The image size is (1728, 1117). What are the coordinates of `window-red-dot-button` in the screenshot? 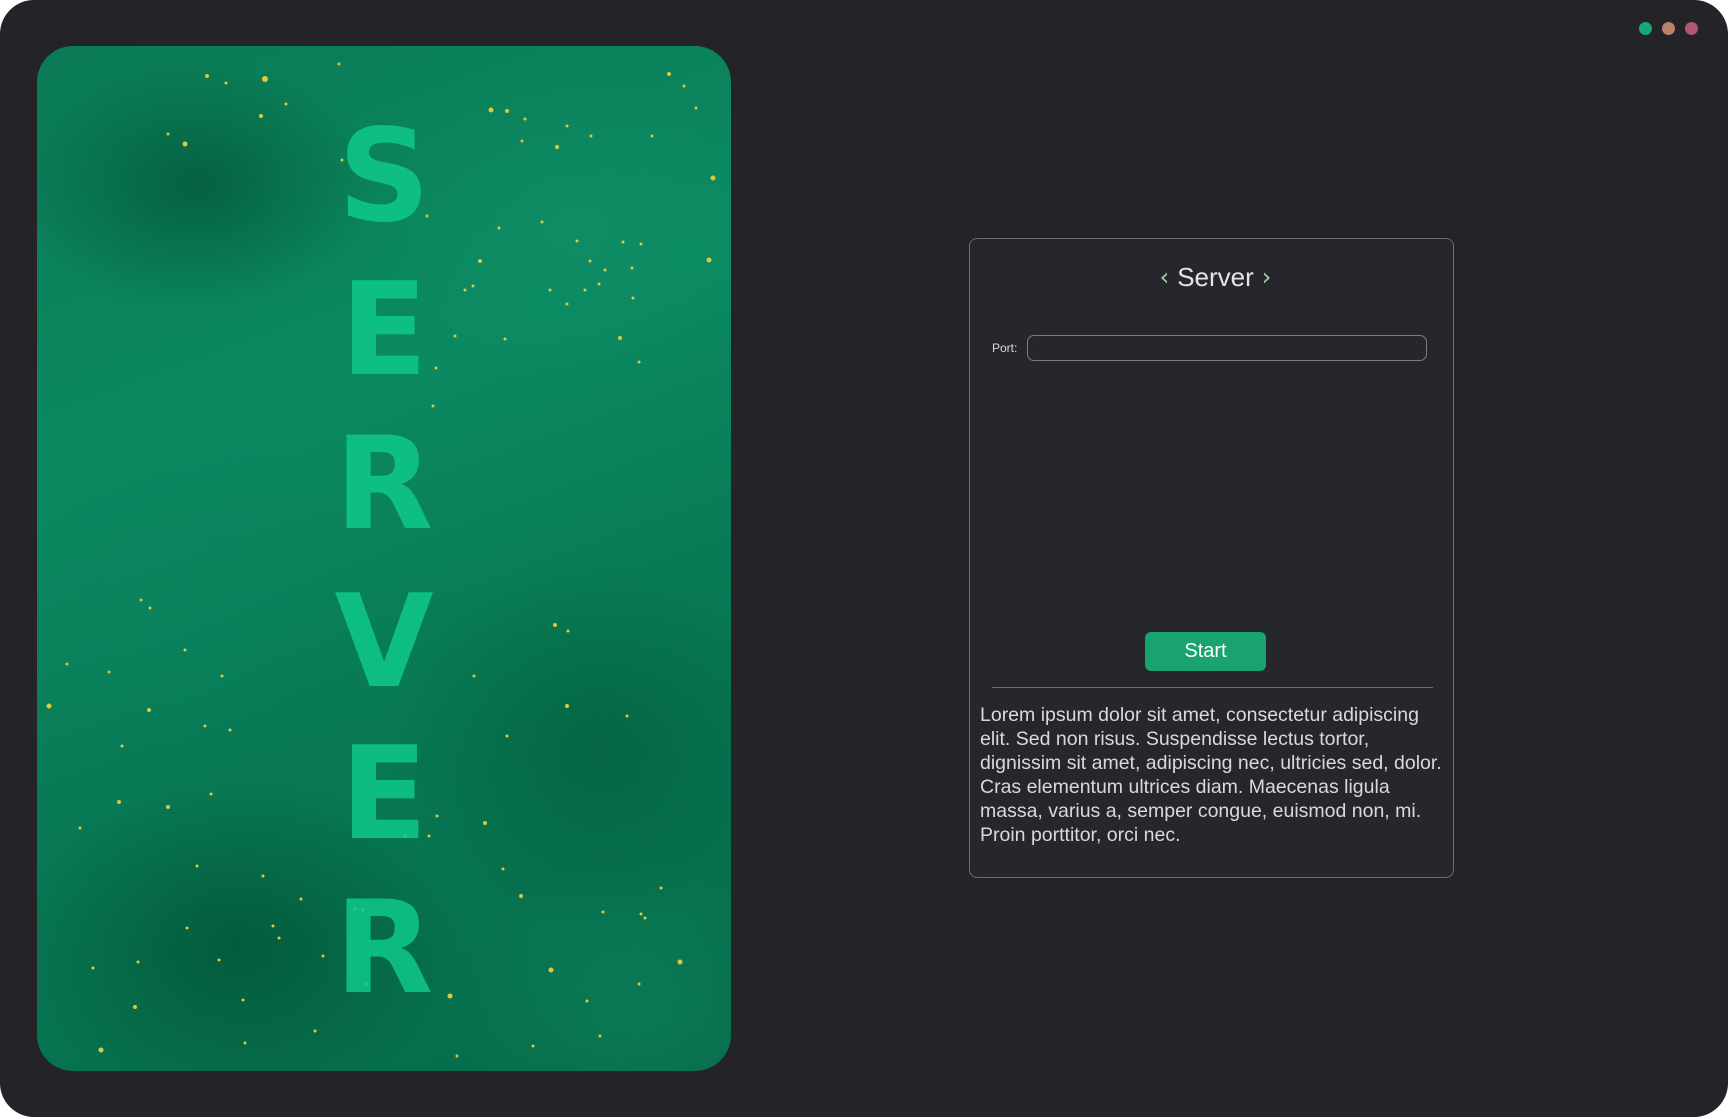 It's located at (1691, 28).